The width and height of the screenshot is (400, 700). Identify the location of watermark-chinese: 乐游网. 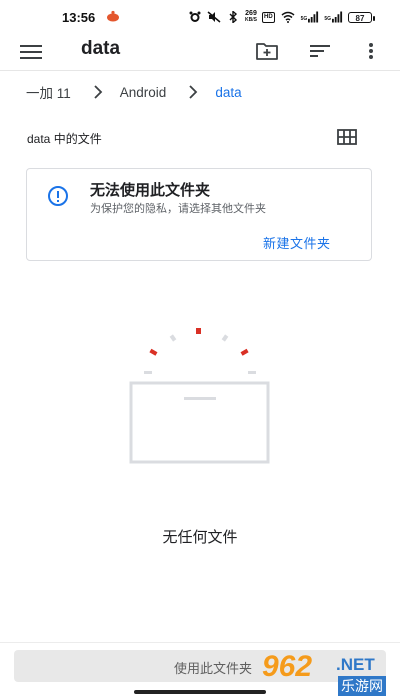
(362, 686).